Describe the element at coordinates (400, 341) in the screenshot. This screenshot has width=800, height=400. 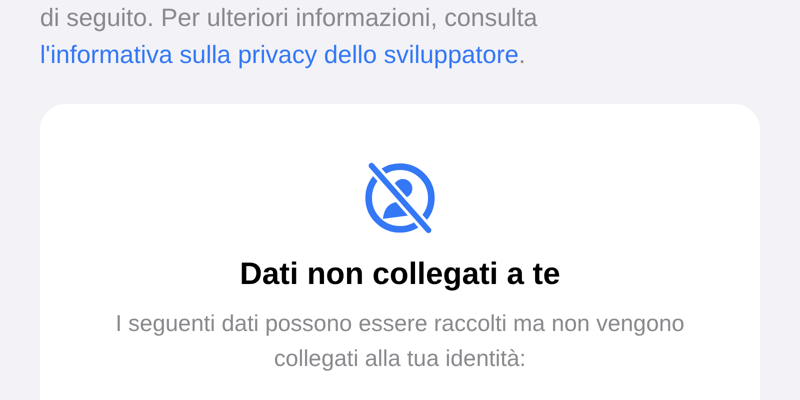
I see `card-description: I seguenti dati possono essere raccolti ma non vengono collegati alla tua identità:` at that location.